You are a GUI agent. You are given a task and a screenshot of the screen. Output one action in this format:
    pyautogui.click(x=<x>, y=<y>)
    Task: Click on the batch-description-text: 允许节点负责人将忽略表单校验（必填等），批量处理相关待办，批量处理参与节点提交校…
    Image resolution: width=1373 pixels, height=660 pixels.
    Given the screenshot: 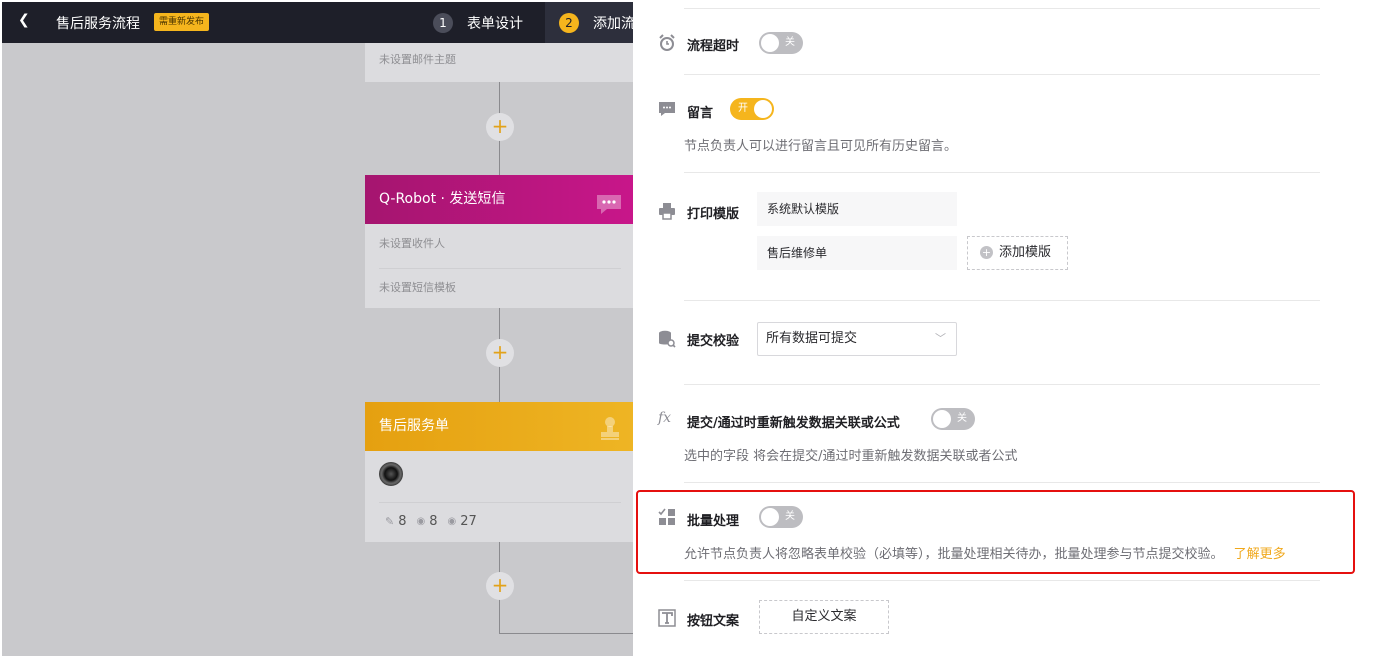 What is the action you would take?
    pyautogui.click(x=954, y=554)
    